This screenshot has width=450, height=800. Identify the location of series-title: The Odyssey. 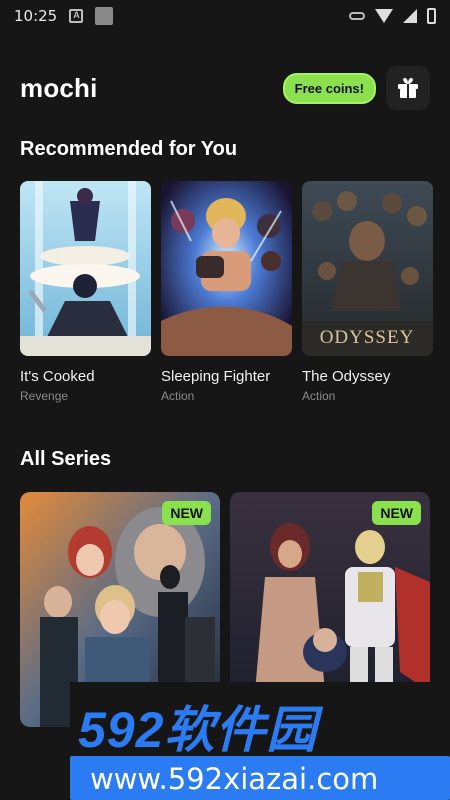
(346, 376).